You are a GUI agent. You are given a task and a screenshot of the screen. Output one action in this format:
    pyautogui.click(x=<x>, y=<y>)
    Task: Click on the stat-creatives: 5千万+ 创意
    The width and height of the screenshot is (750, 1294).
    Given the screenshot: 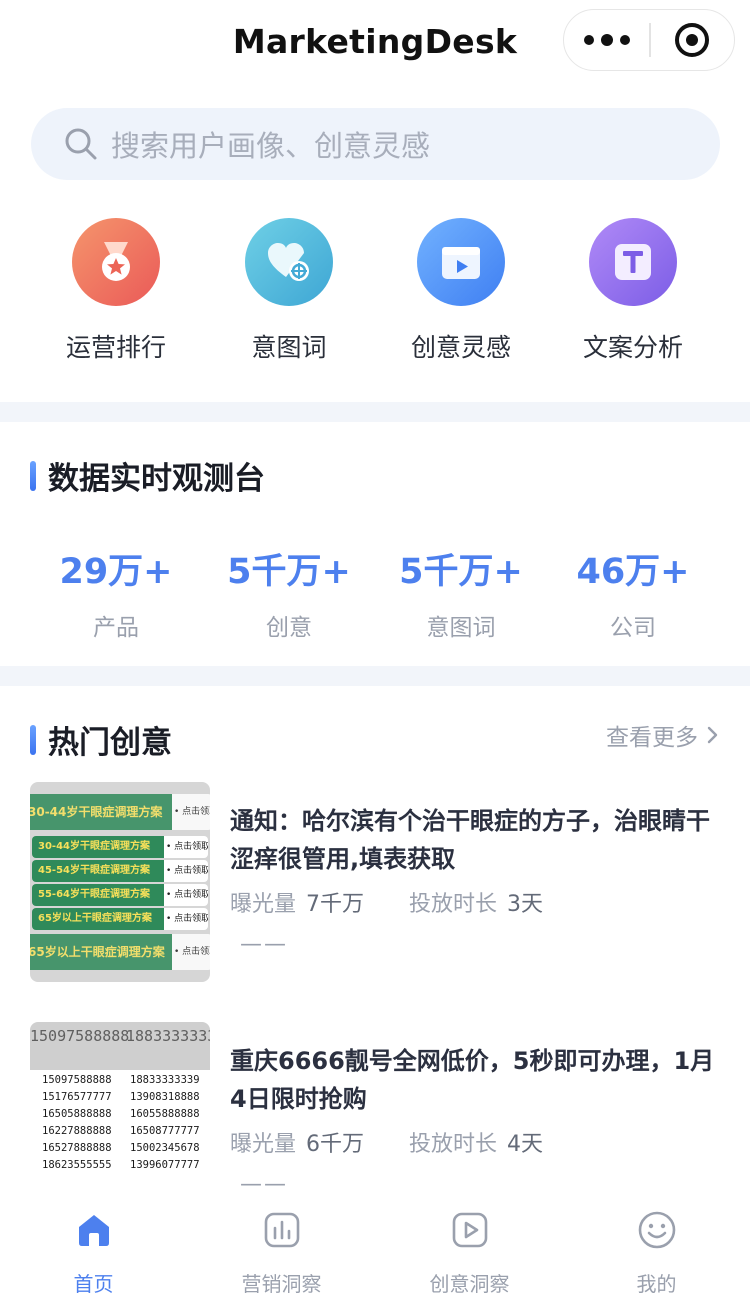 What is the action you would take?
    pyautogui.click(x=289, y=592)
    